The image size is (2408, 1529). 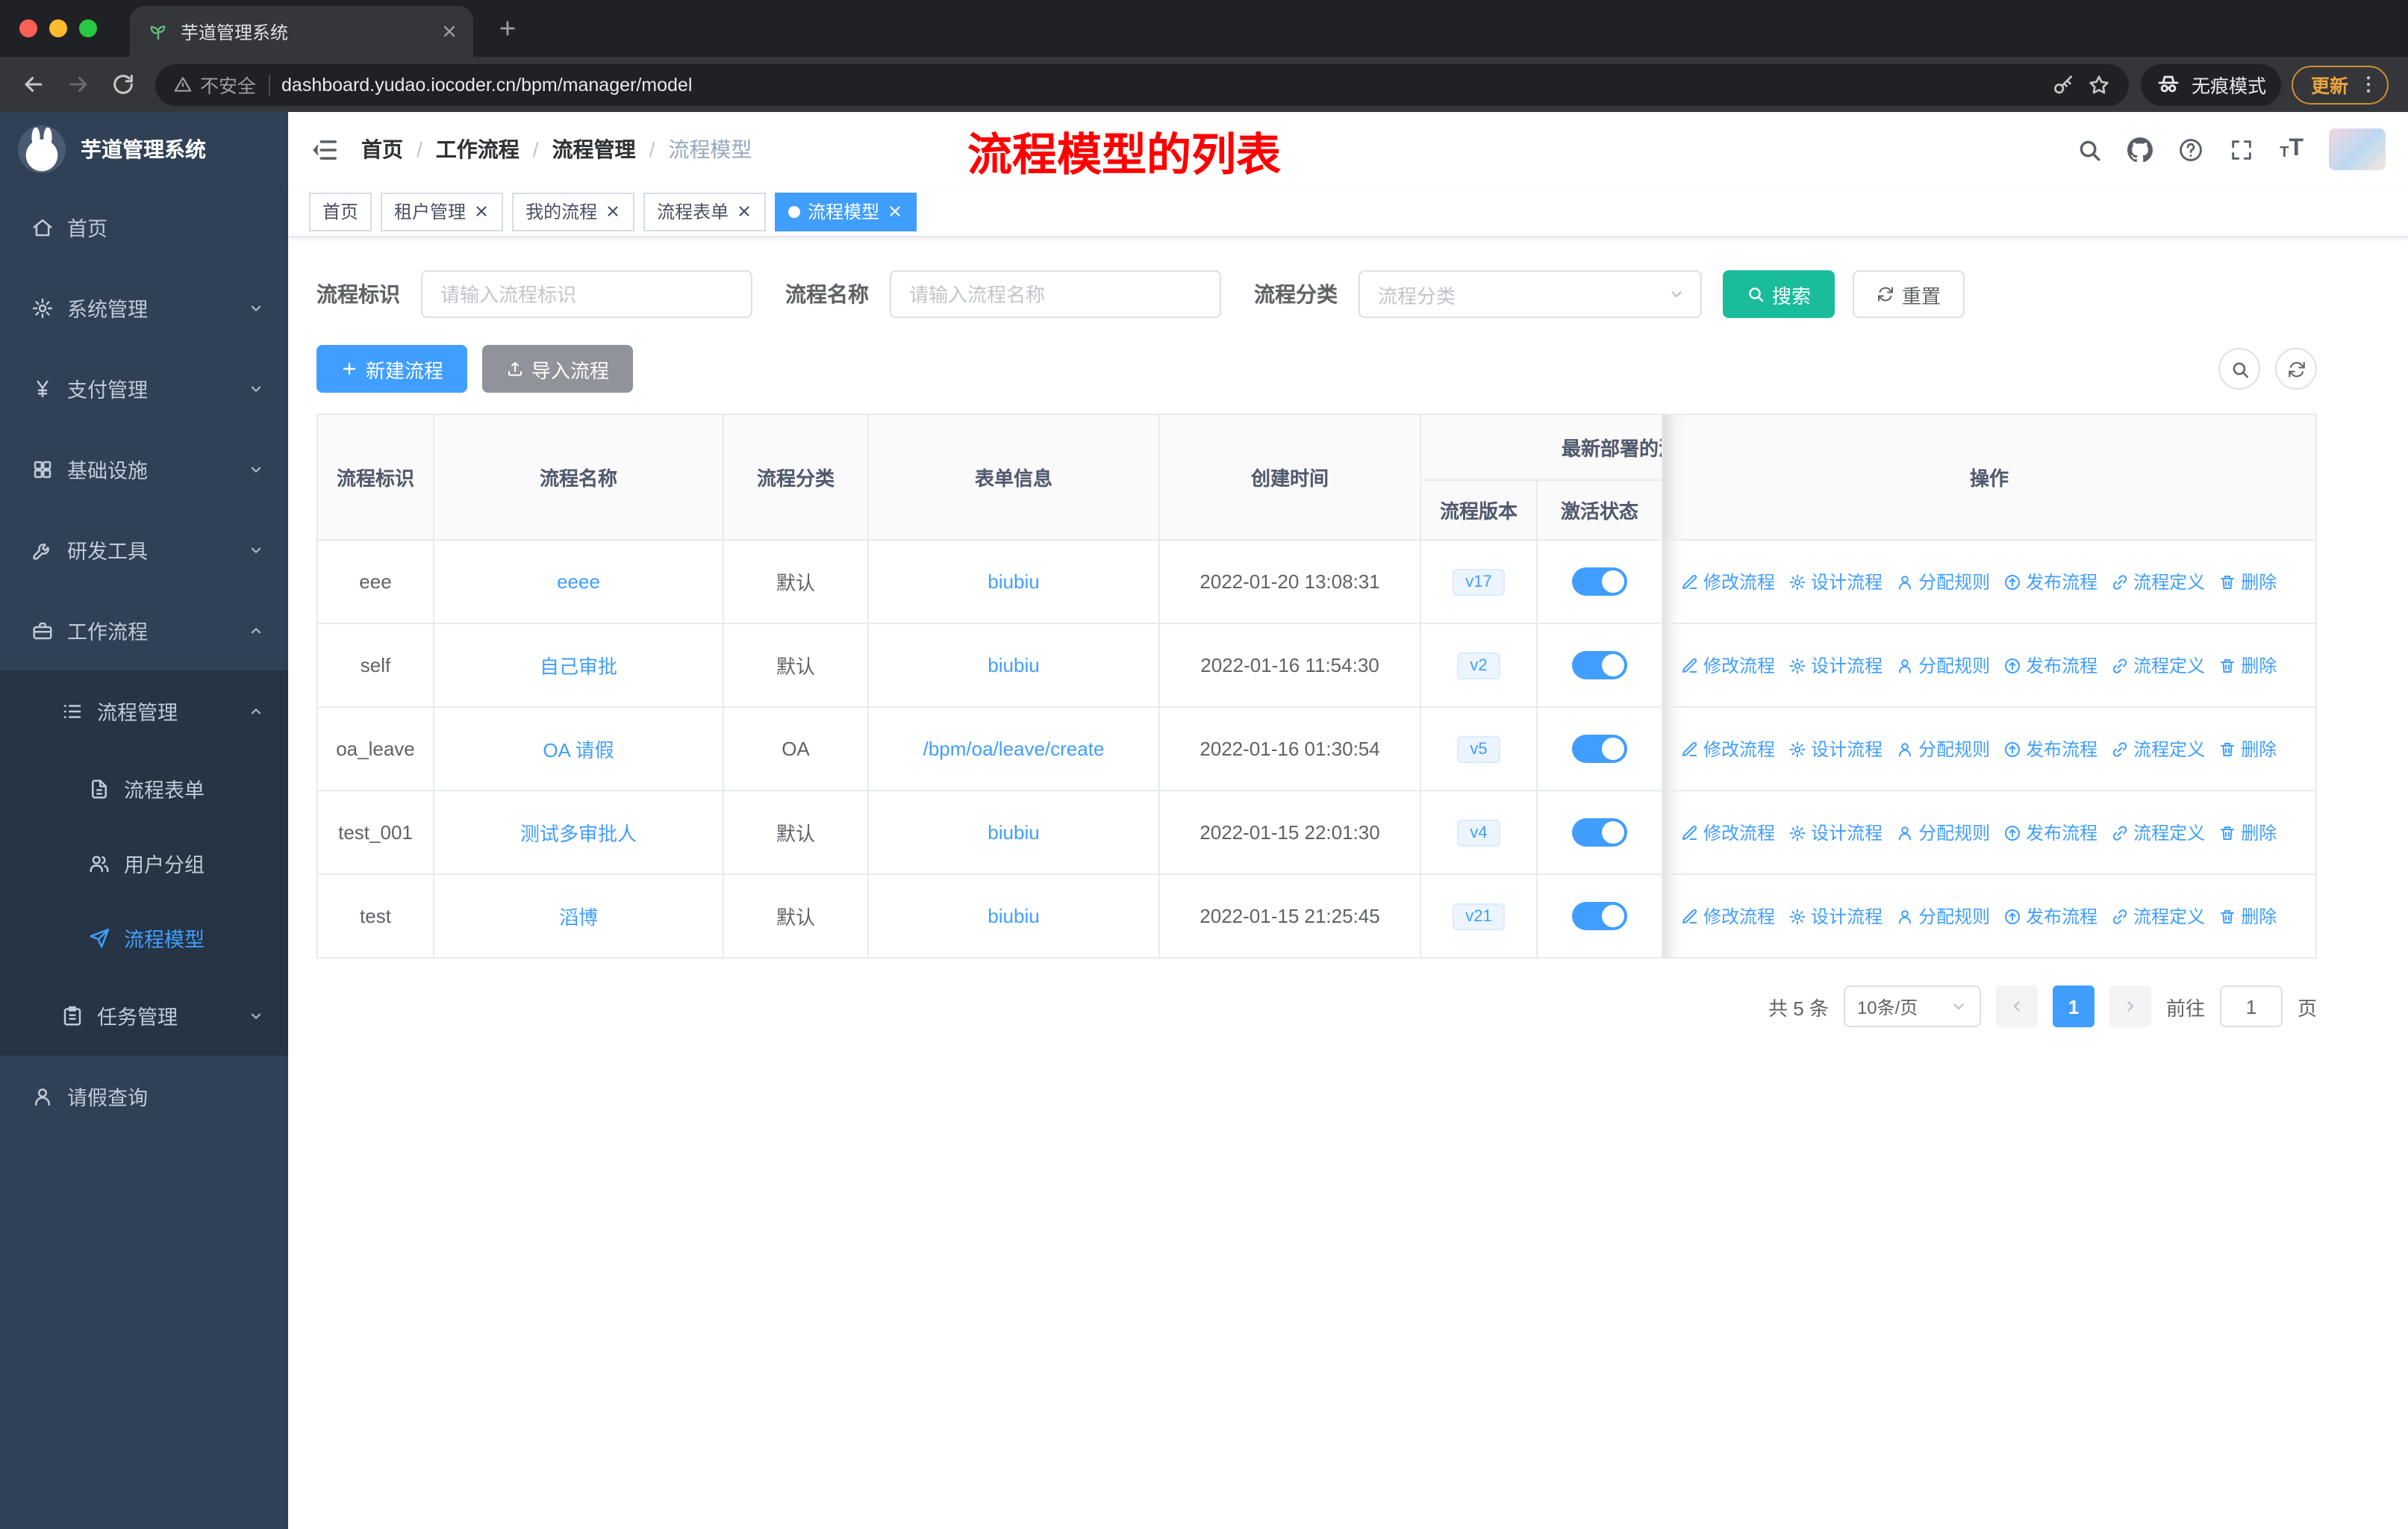 What do you see at coordinates (144, 550) in the screenshot?
I see `sidebar-item-dev-tools: 研发工具` at bounding box center [144, 550].